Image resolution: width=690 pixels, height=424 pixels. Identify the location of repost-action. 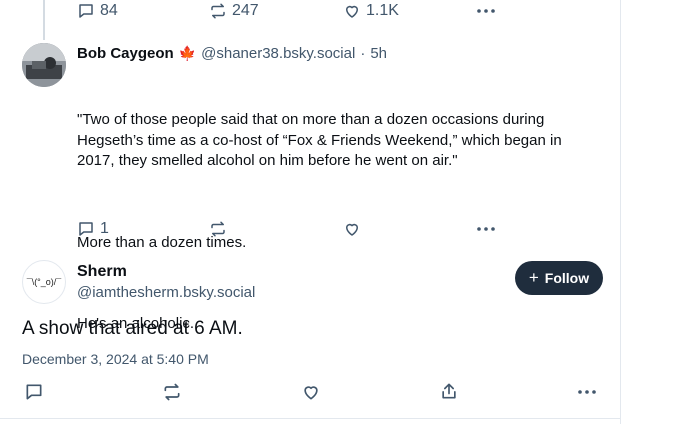
(218, 229).